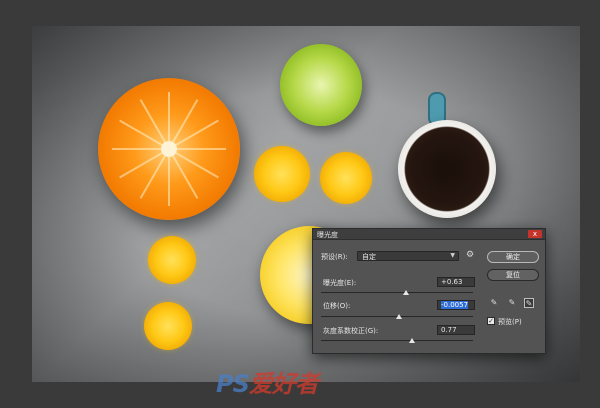 This screenshot has width=600, height=408. What do you see at coordinates (233, 384) in the screenshot?
I see `watermark-part1: PS` at bounding box center [233, 384].